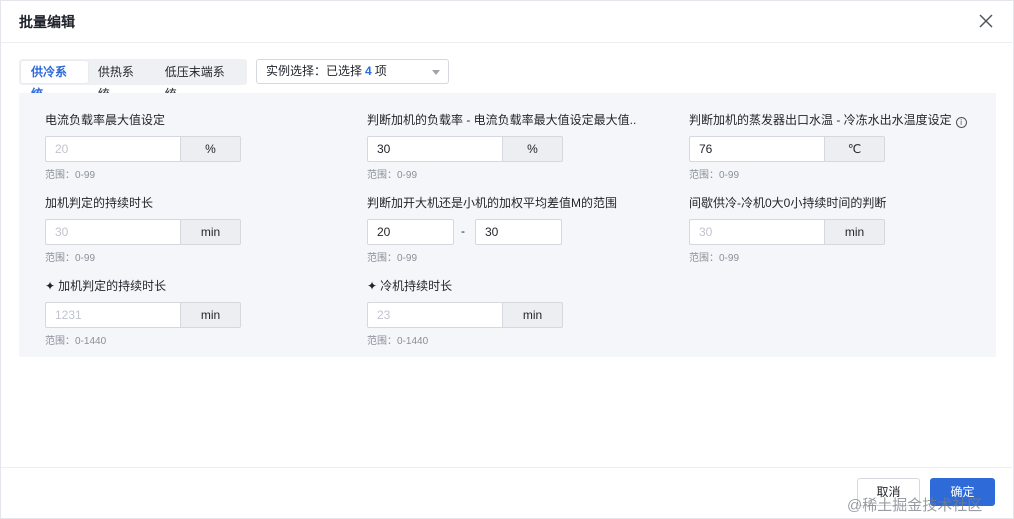 This screenshot has height=519, width=1014. I want to click on field-weighted-diff-range: 判断加开大机还是小机的加权平均差值M的范围 20 - 30 范围：0-99, so click(492, 229).